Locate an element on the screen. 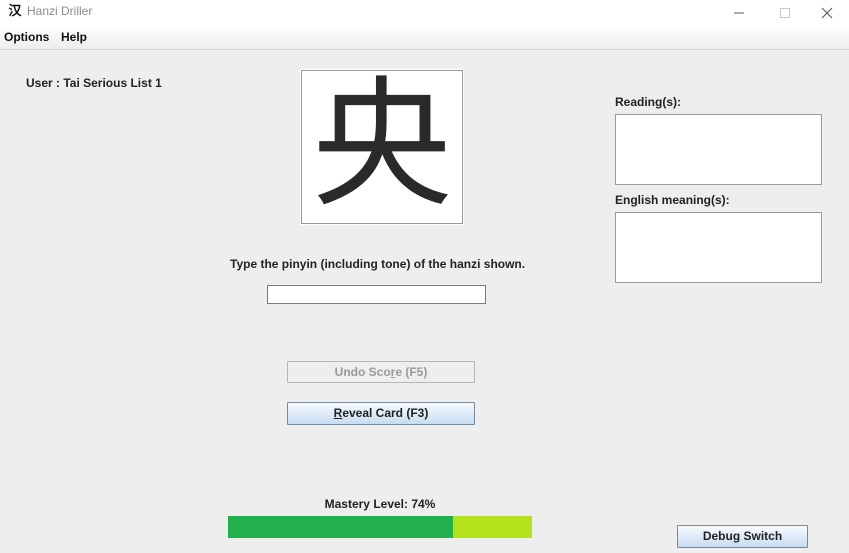 This screenshot has width=849, height=553. undo-label-end: e (F5) is located at coordinates (411, 372).